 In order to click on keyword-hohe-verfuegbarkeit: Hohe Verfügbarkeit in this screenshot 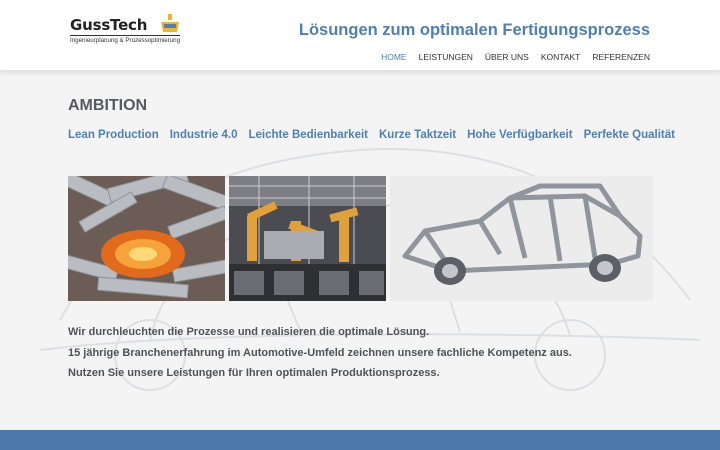, I will do `click(519, 135)`.